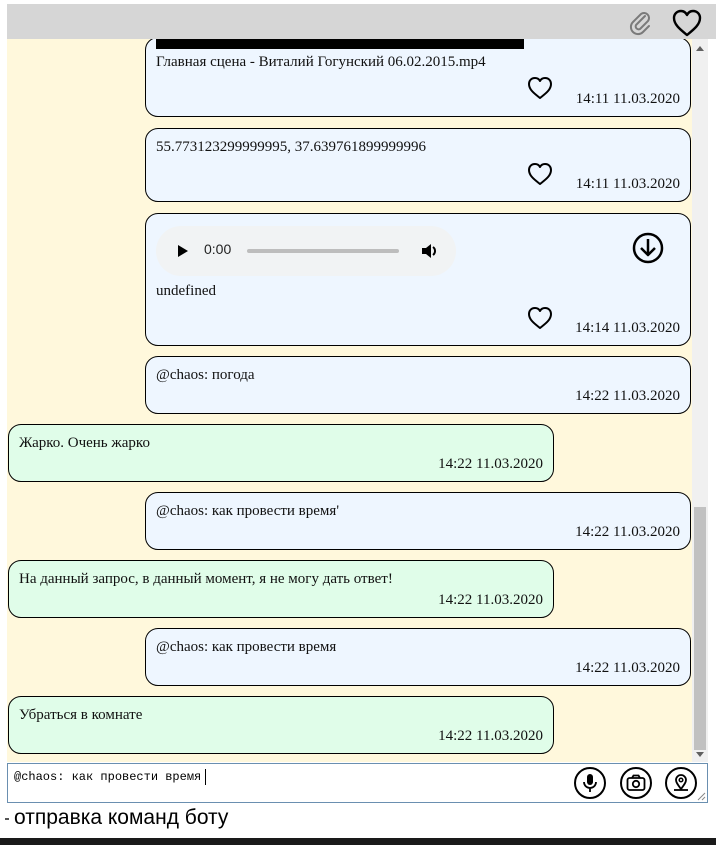 Image resolution: width=716 pixels, height=845 pixels. Describe the element at coordinates (291, 147) in the screenshot. I see `location-coordinates: 55.773123299999995, 37.639761899999996` at that location.